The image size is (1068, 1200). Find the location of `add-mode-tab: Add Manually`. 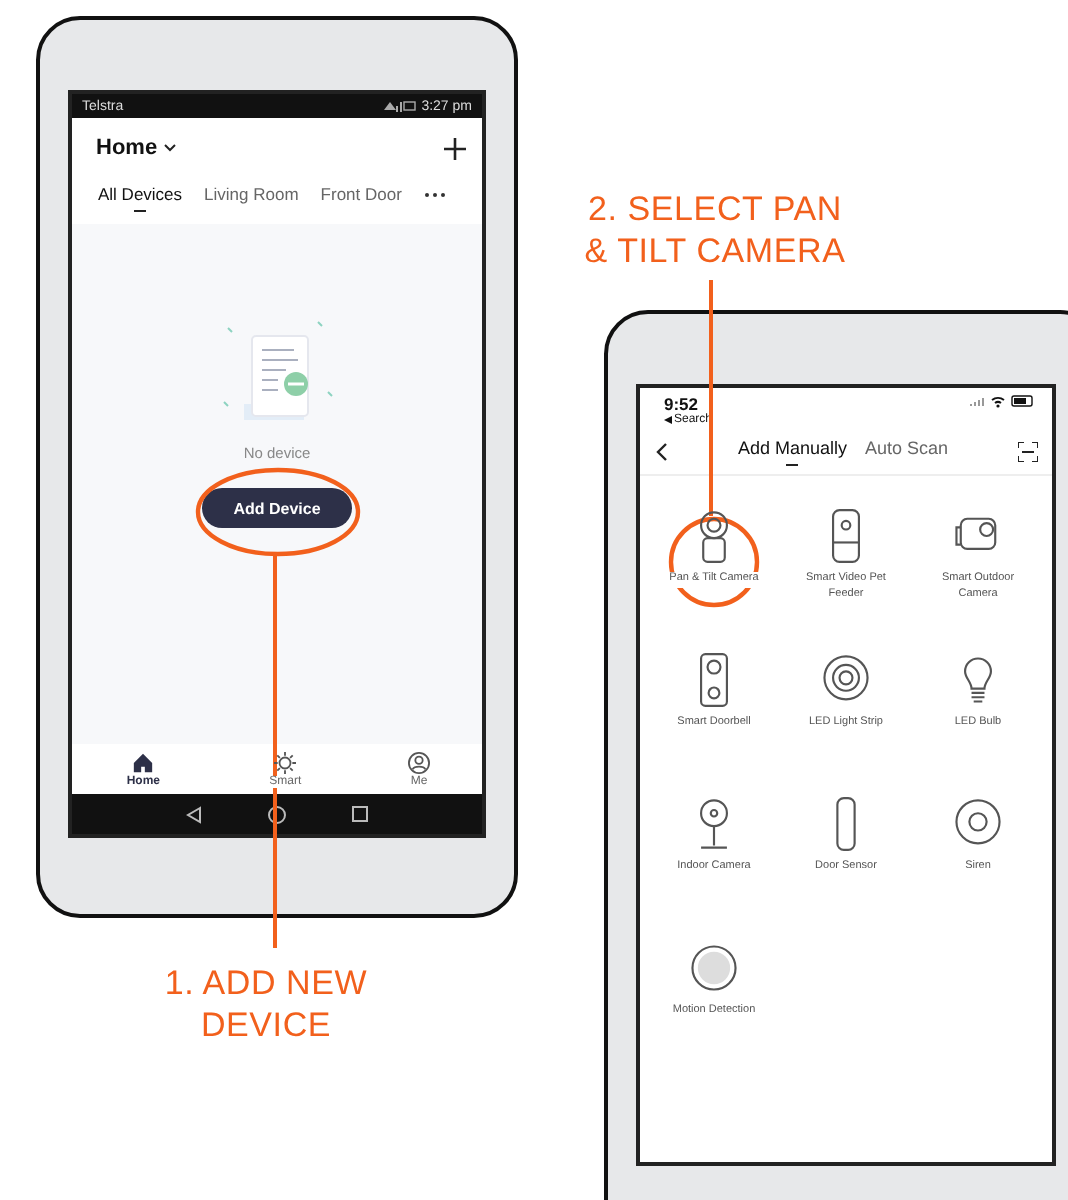

add-mode-tab: Add Manually is located at coordinates (792, 452).